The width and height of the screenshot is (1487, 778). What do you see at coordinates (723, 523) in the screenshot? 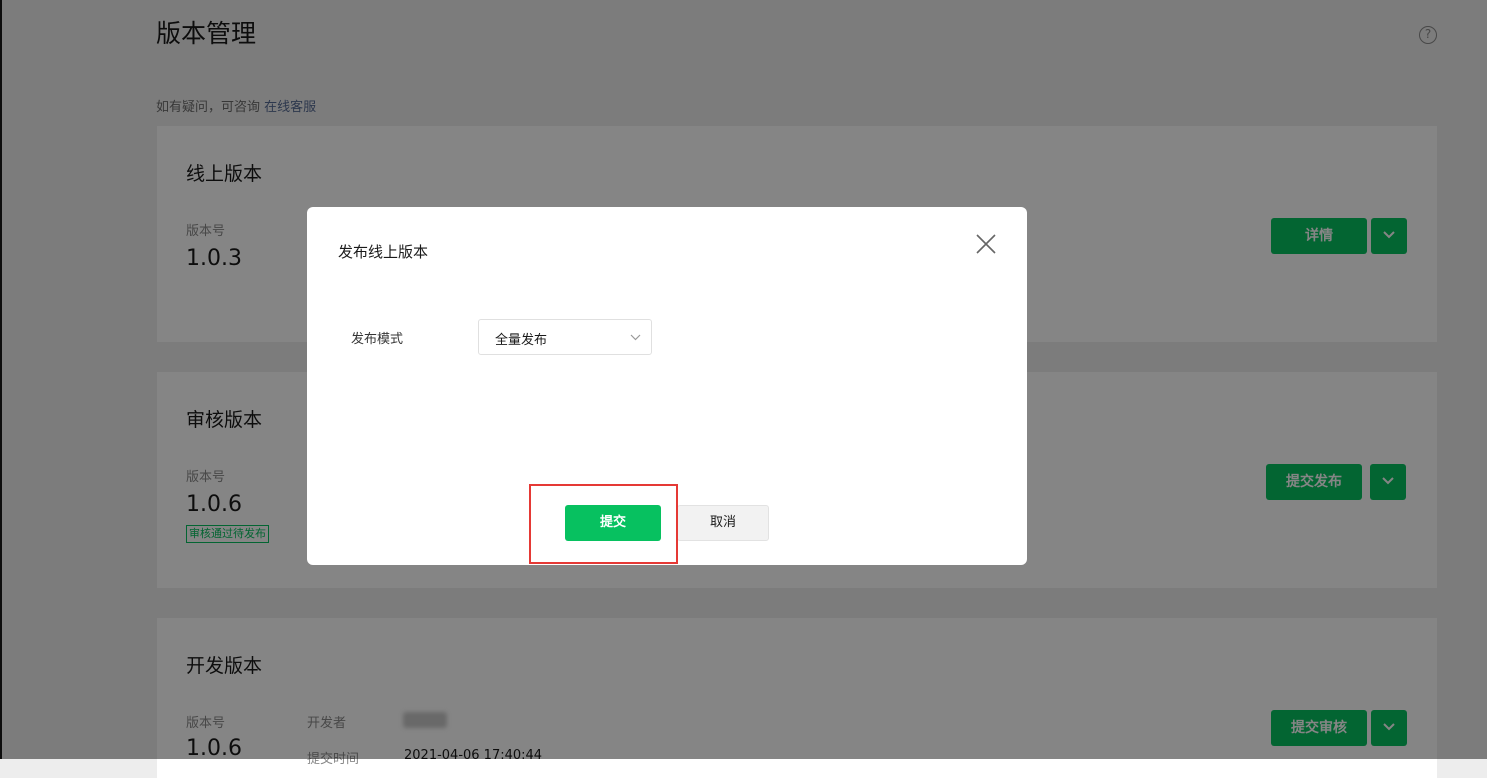
I see `cancel-button: 取消` at bounding box center [723, 523].